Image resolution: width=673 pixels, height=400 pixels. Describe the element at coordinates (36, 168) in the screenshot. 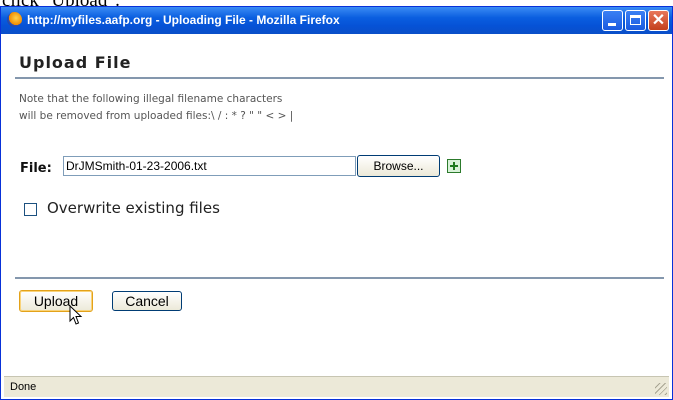

I see `file-label: File:` at that location.